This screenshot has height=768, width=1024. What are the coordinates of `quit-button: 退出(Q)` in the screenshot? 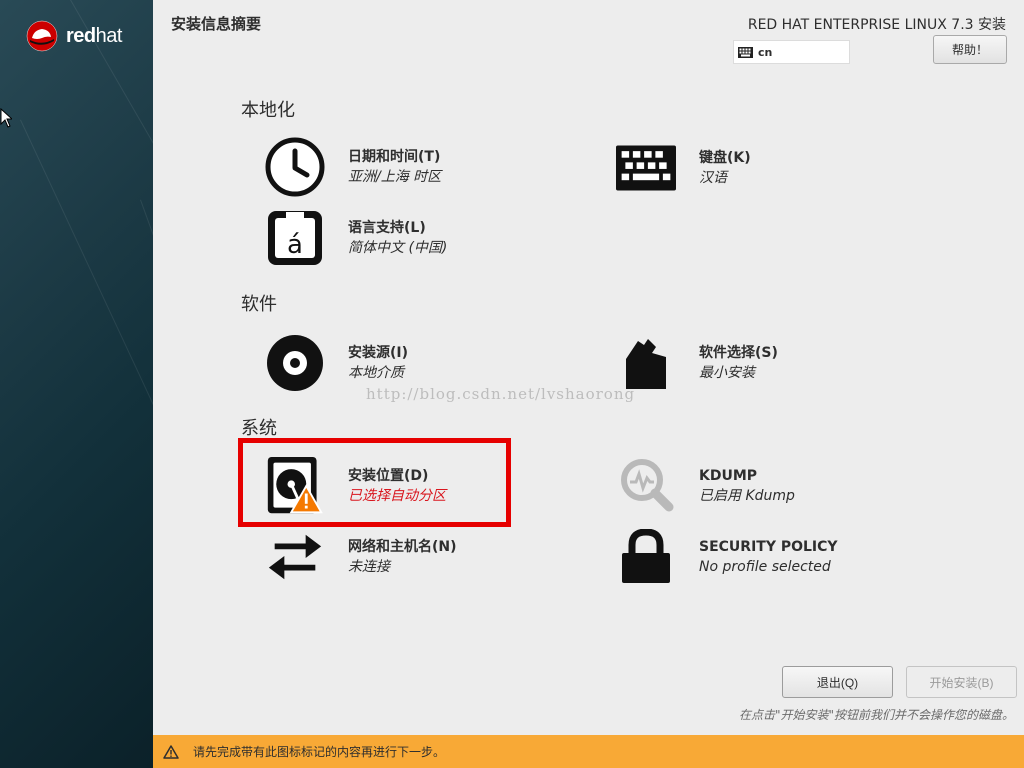 It's located at (837, 682).